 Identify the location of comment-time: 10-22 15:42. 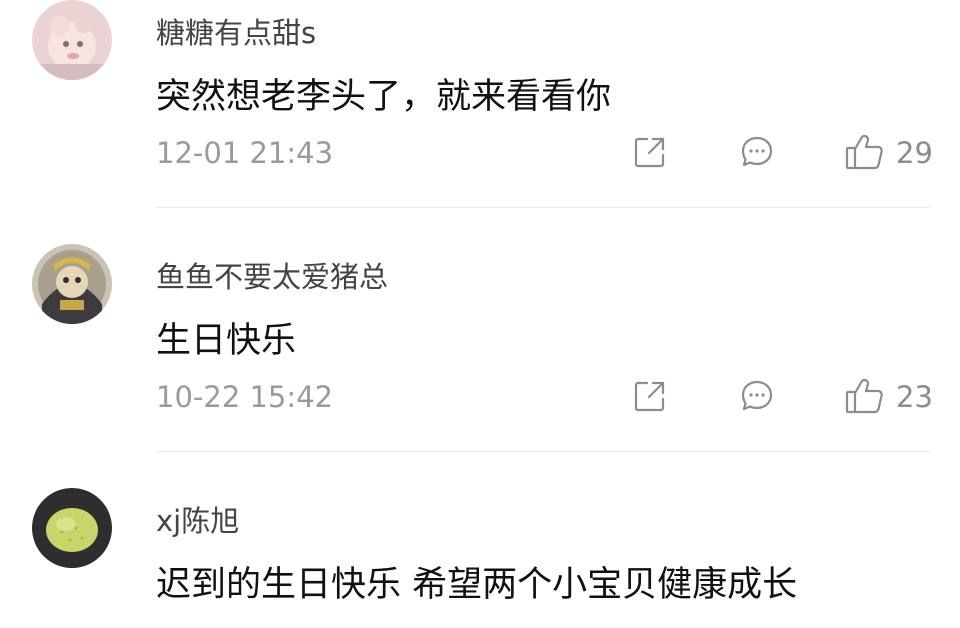
(245, 397).